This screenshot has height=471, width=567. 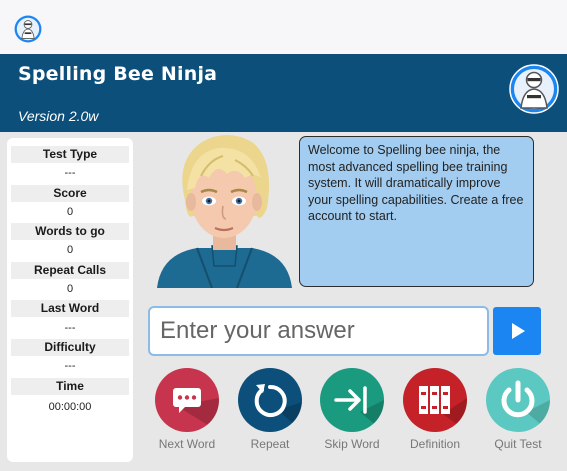 I want to click on submit-answer-button, so click(x=517, y=331).